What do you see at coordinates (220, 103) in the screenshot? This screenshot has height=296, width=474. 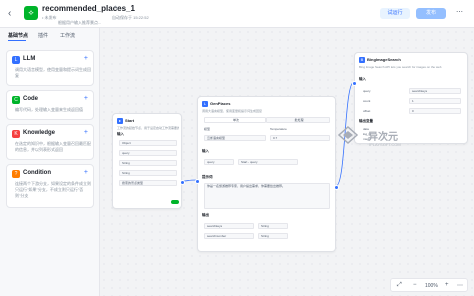 I see `node-title: GenPlaces` at bounding box center [220, 103].